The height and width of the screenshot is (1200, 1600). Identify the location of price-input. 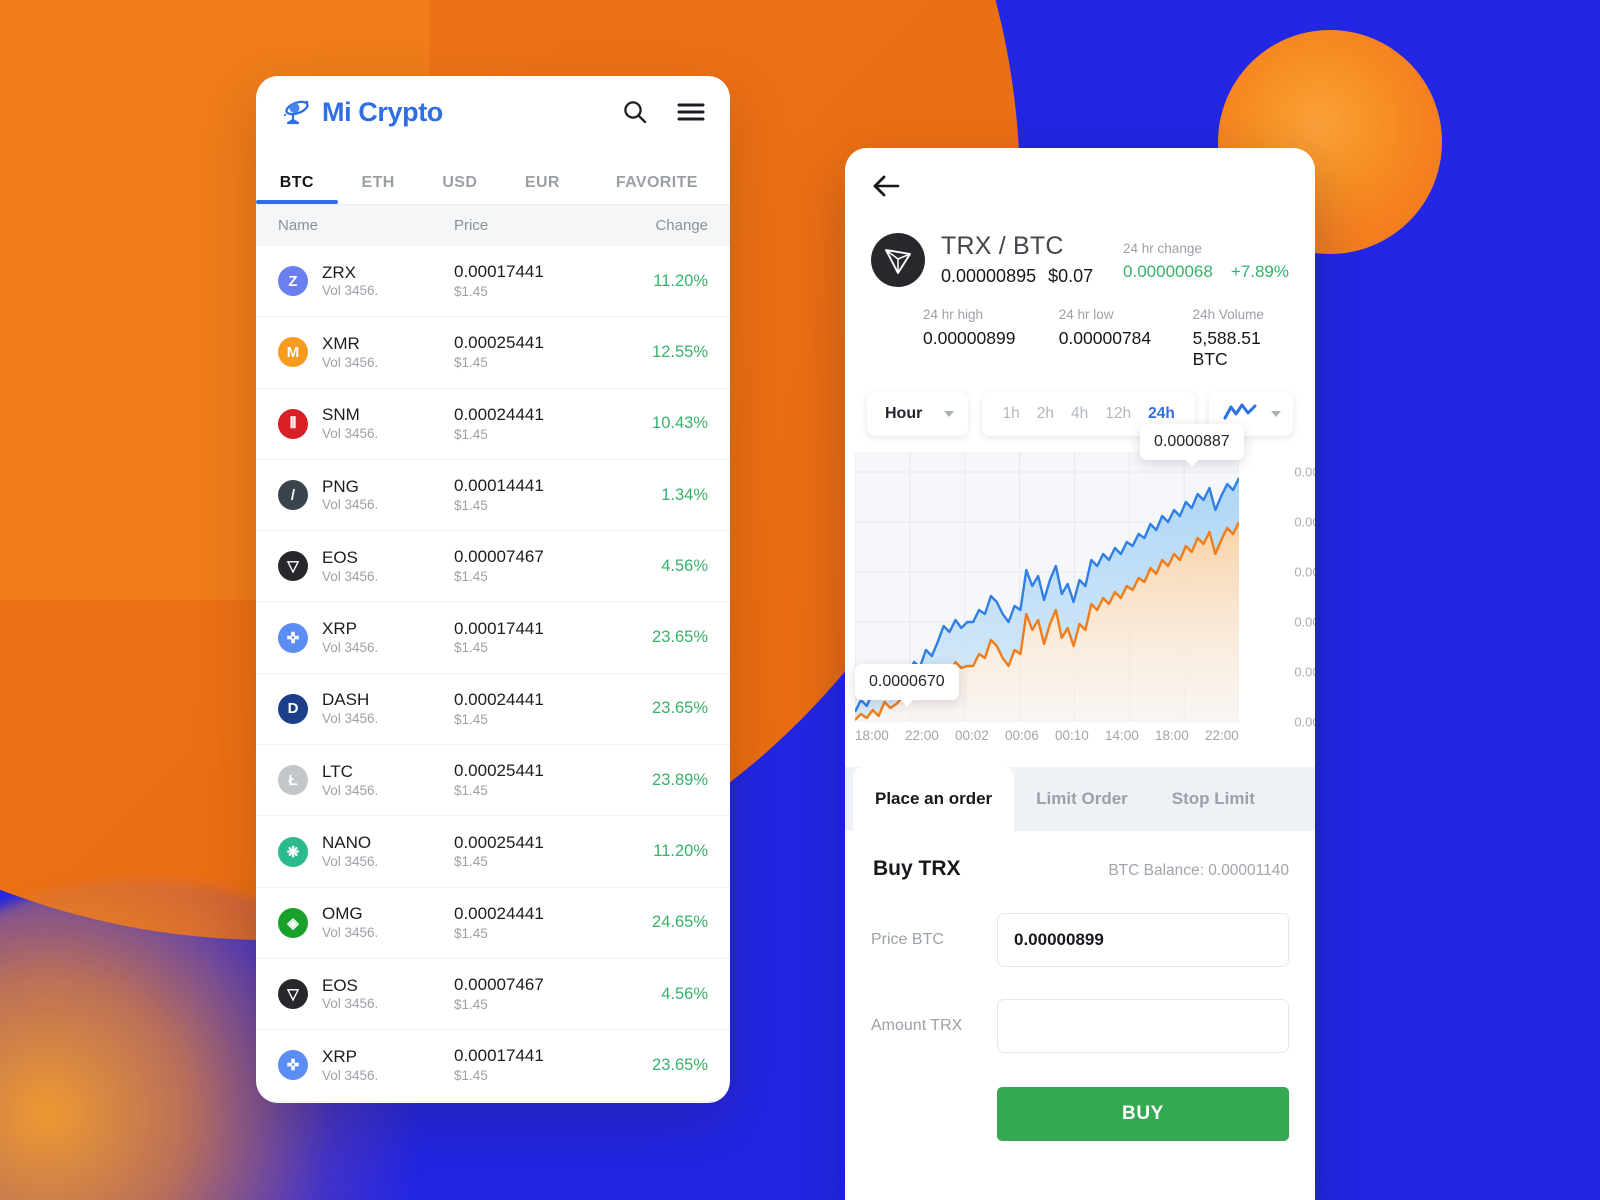
(1143, 940).